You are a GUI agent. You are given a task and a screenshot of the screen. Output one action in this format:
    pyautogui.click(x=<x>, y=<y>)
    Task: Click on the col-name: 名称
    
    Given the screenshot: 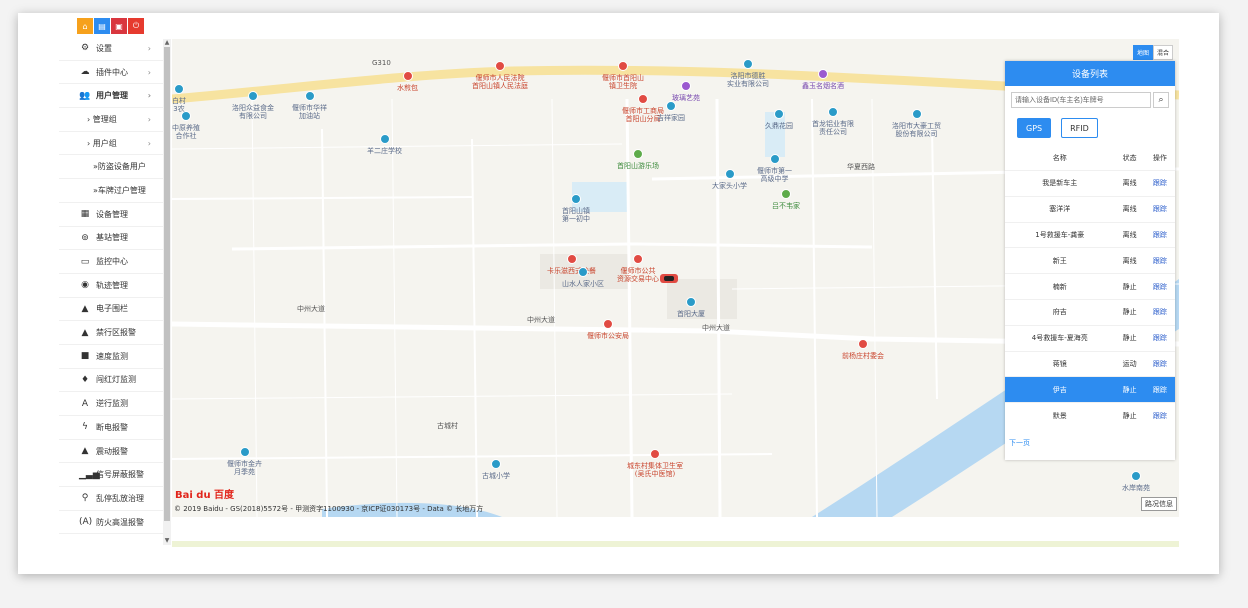 What is the action you would take?
    pyautogui.click(x=1059, y=158)
    